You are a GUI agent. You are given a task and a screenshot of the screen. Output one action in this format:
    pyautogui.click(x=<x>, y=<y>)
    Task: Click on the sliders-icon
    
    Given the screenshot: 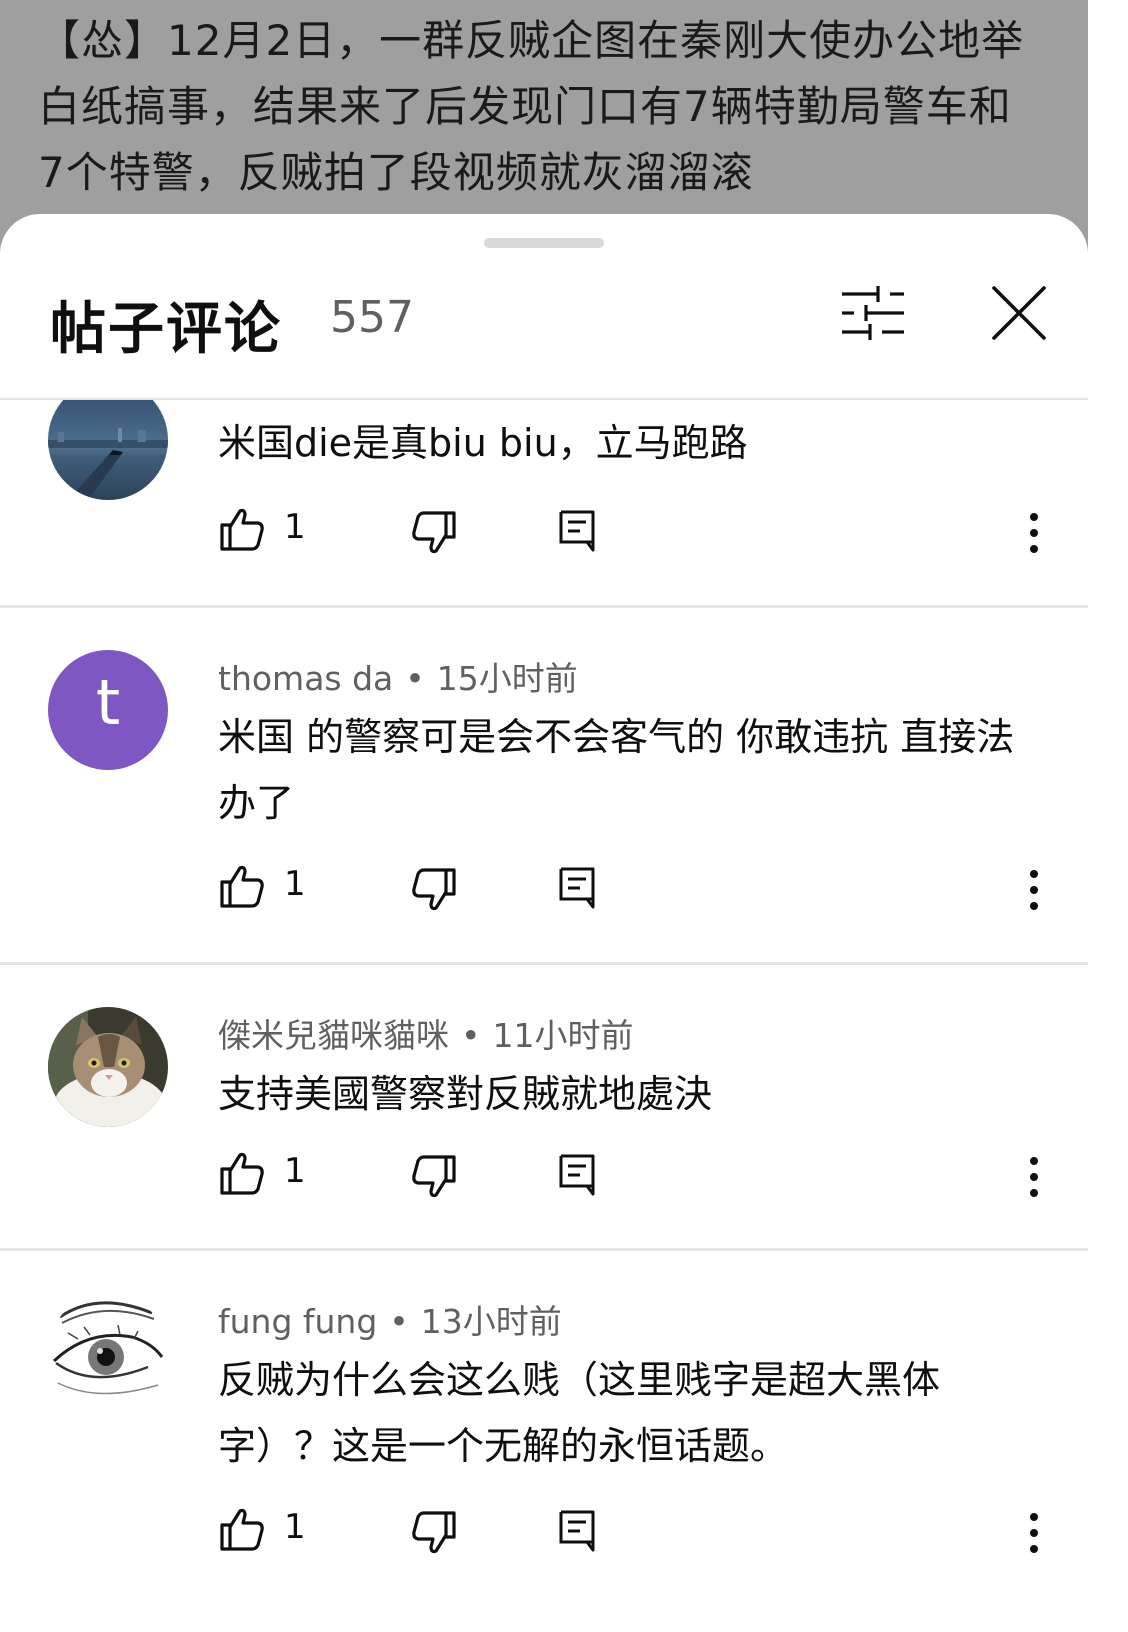 What is the action you would take?
    pyautogui.click(x=873, y=313)
    